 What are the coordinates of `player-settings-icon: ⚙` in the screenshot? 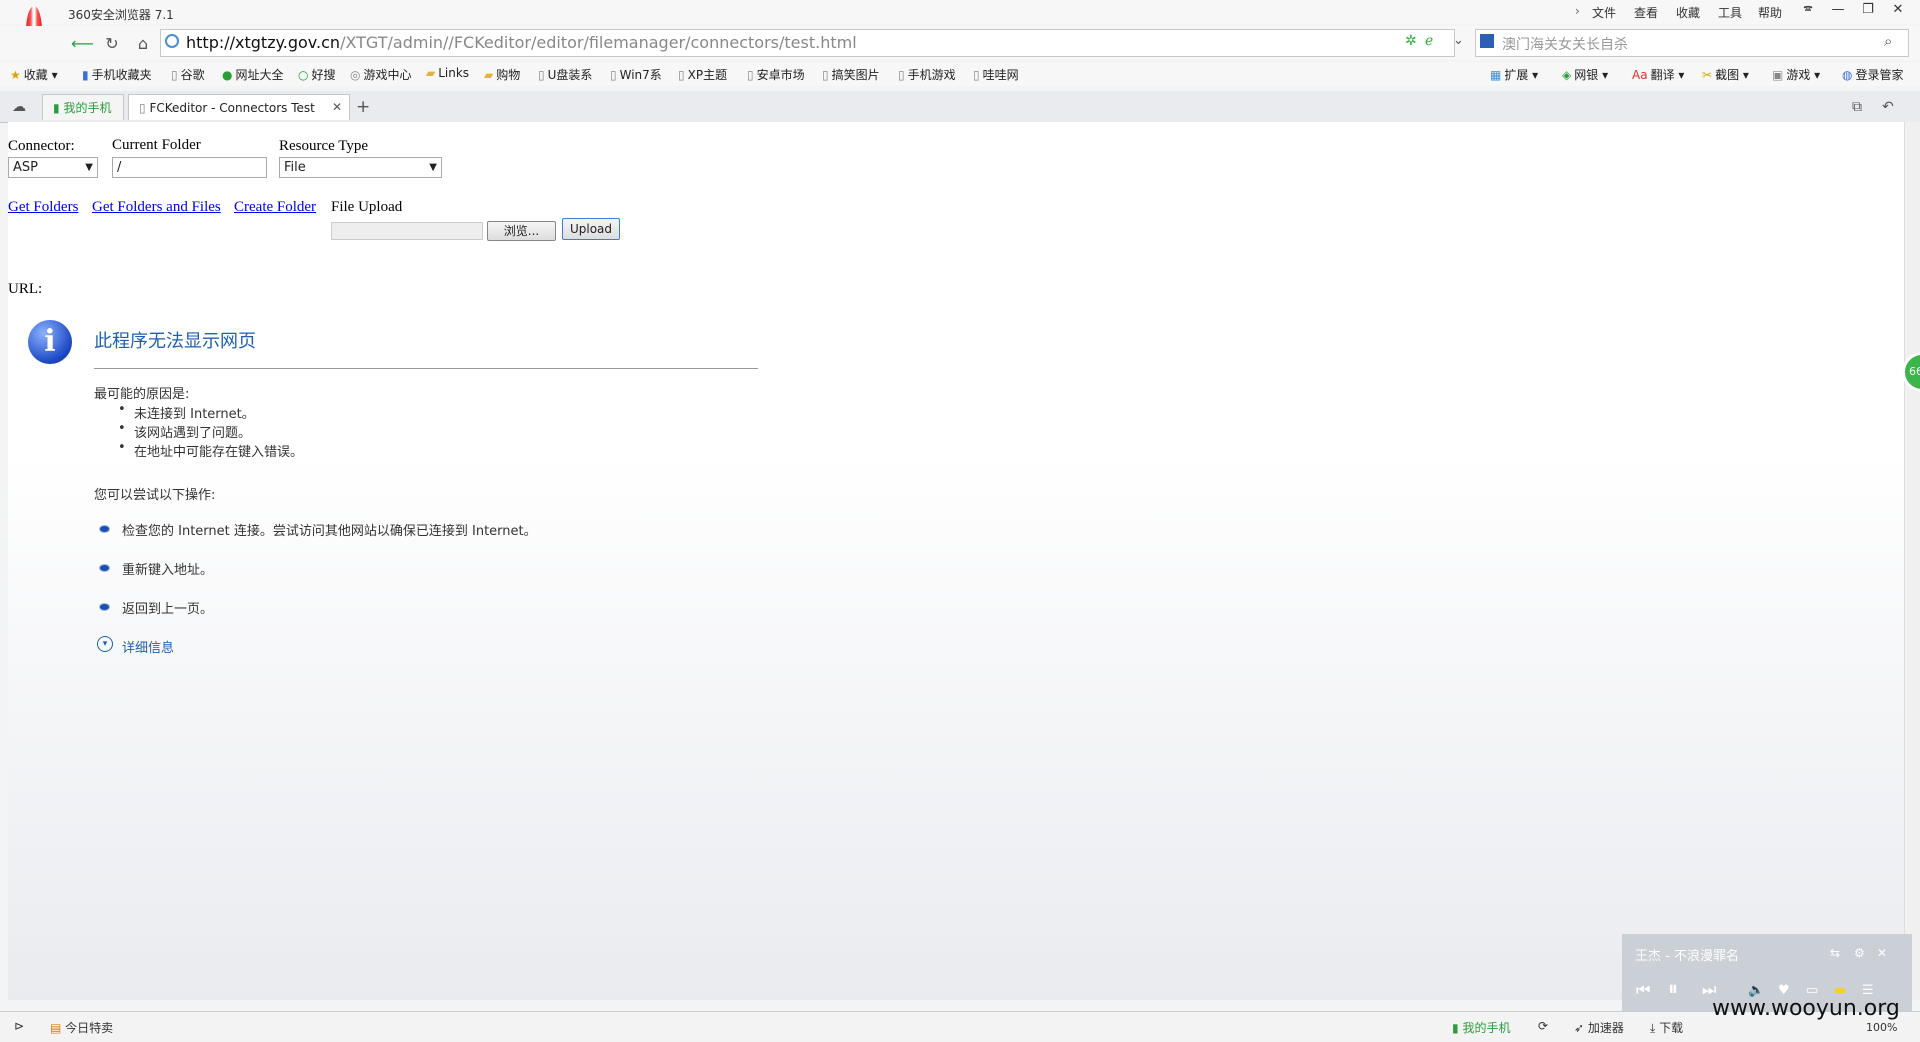 It's located at (1859, 953).